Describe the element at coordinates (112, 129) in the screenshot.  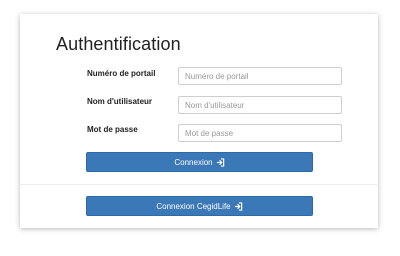
I see `password-label: Mot de passe` at that location.